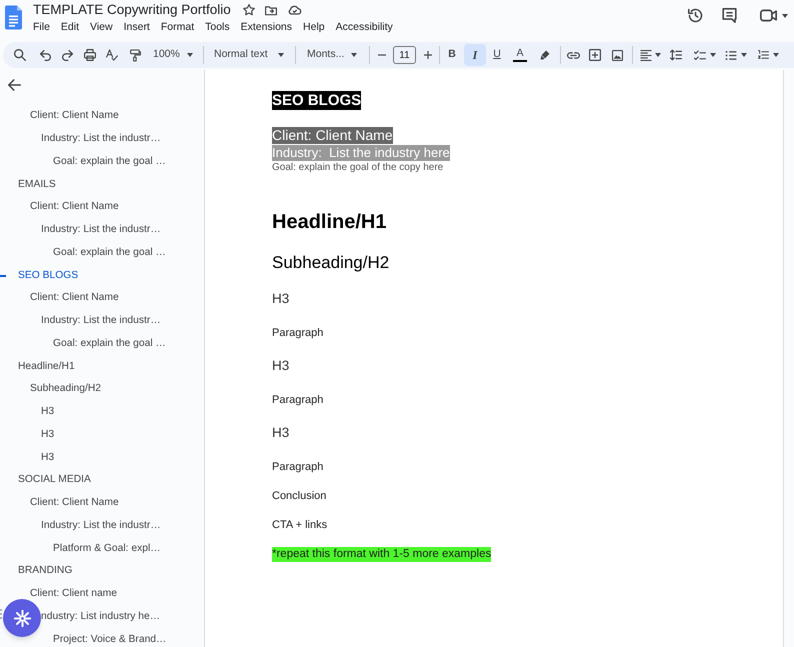 This screenshot has height=647, width=794. I want to click on add-comment-icon, so click(595, 55).